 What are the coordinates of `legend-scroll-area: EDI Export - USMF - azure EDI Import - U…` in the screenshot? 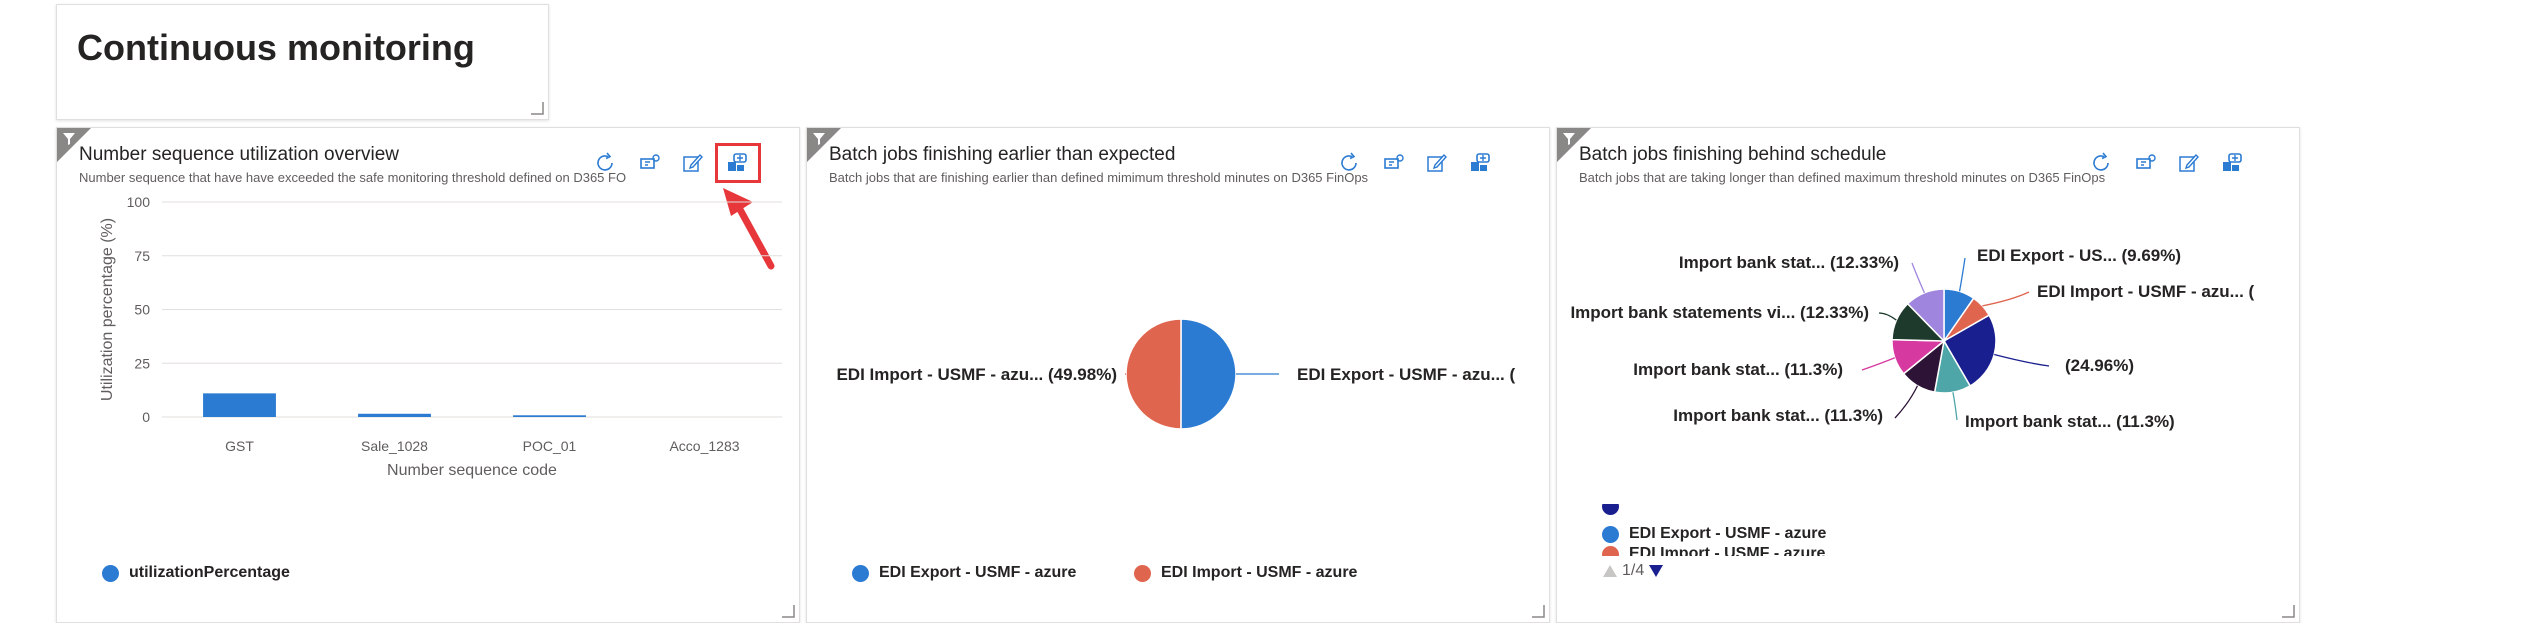 It's located at (1732, 530).